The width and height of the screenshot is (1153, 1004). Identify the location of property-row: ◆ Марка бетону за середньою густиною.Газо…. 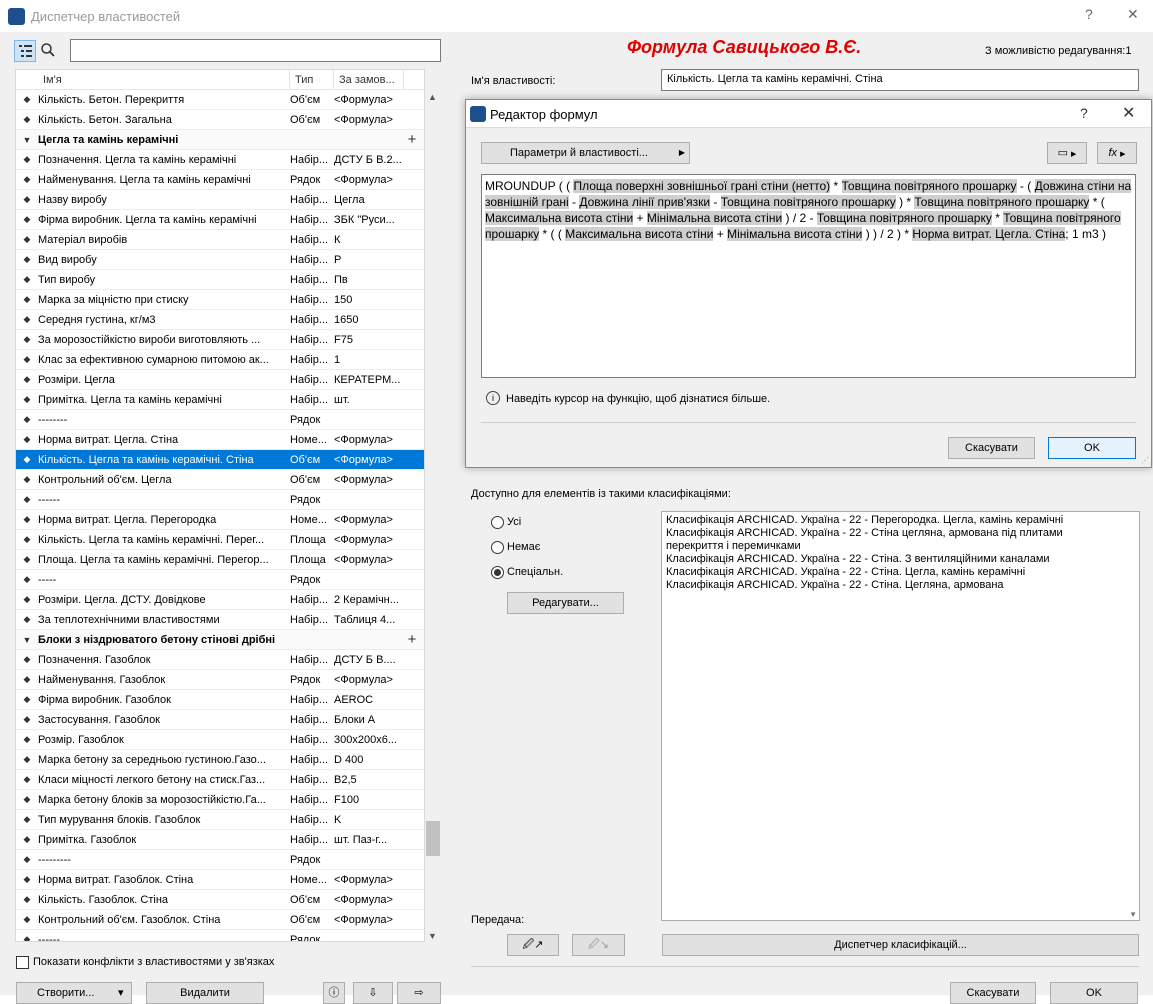
(220, 760).